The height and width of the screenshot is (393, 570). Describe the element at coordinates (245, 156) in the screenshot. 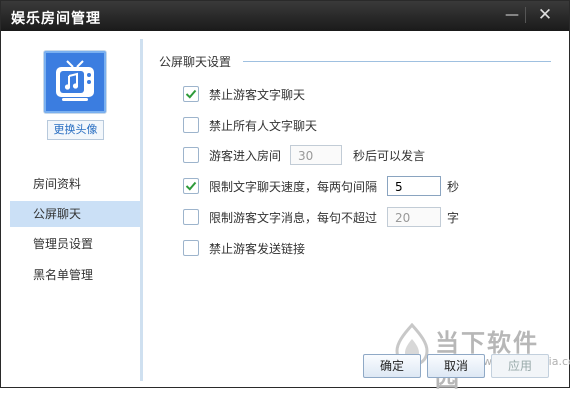

I see `option-label: 游客进入房间` at that location.